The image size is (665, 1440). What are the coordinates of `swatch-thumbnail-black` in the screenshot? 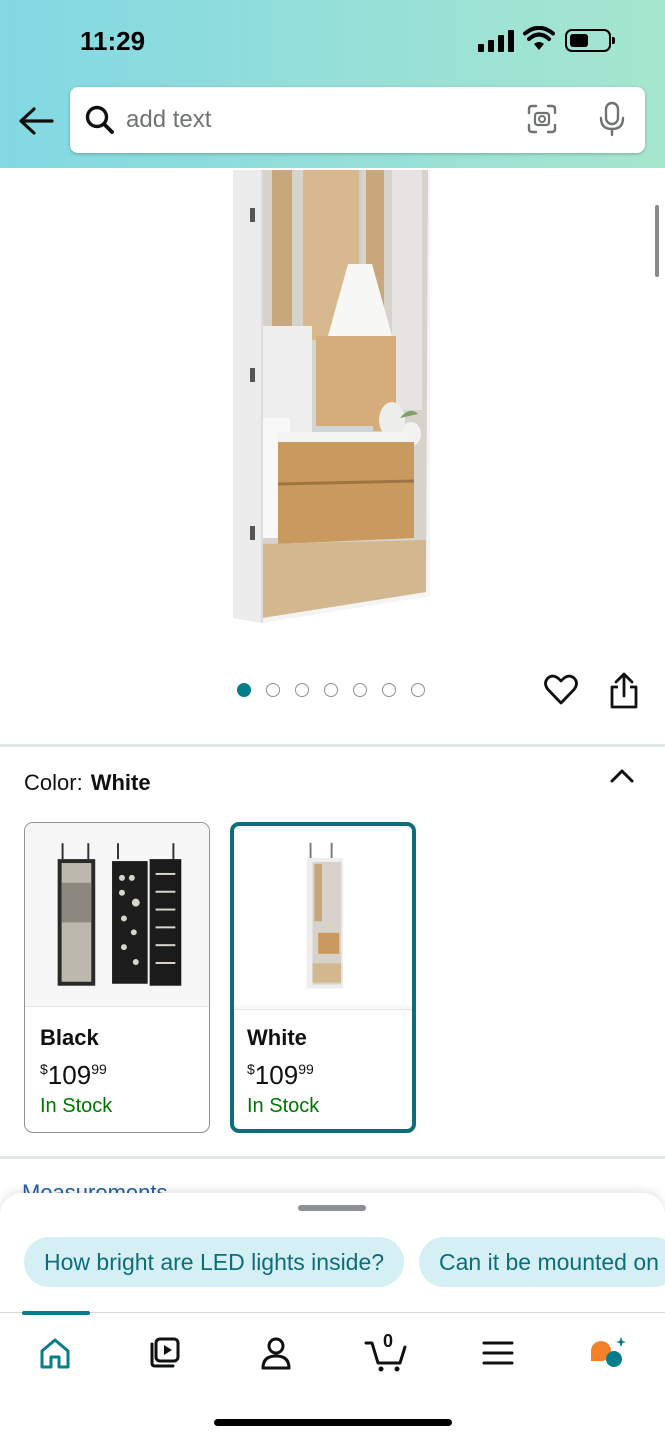 It's located at (117, 915).